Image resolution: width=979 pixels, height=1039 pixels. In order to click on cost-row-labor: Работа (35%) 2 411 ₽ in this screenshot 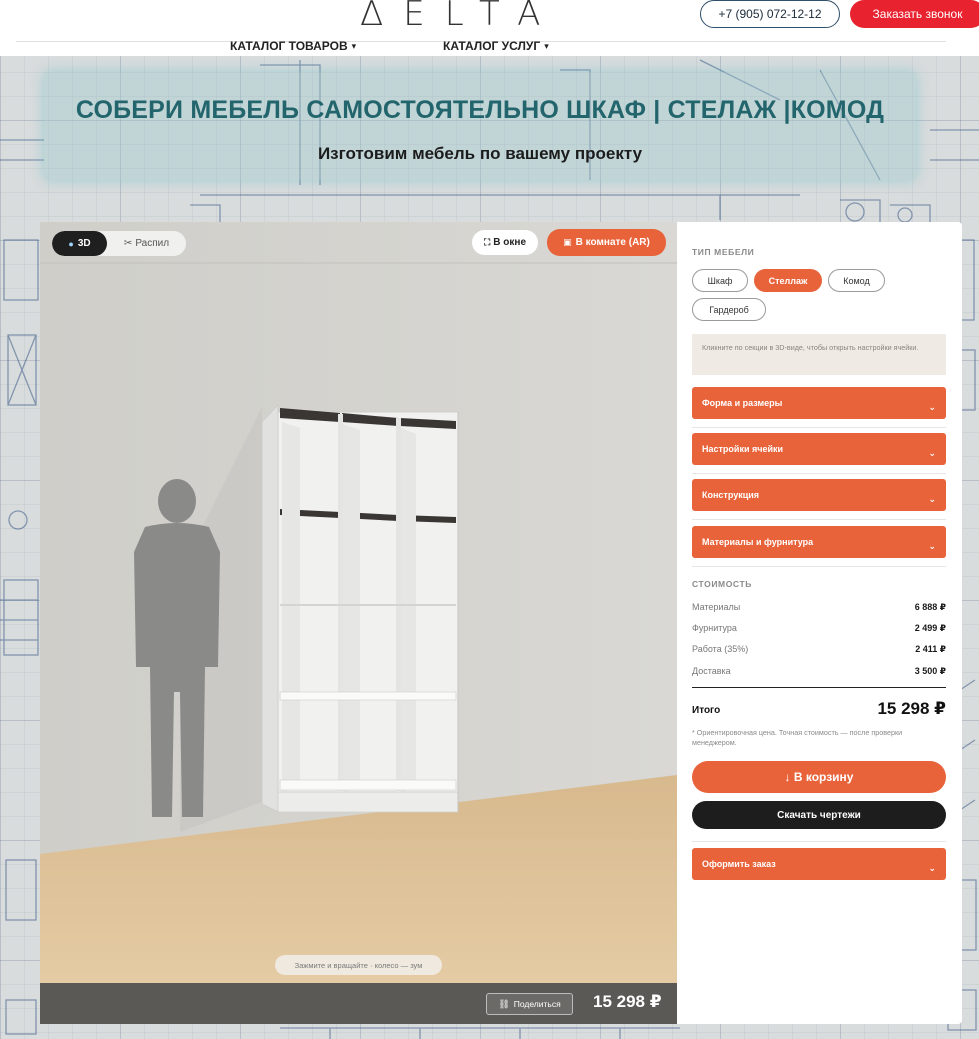, I will do `click(819, 649)`.